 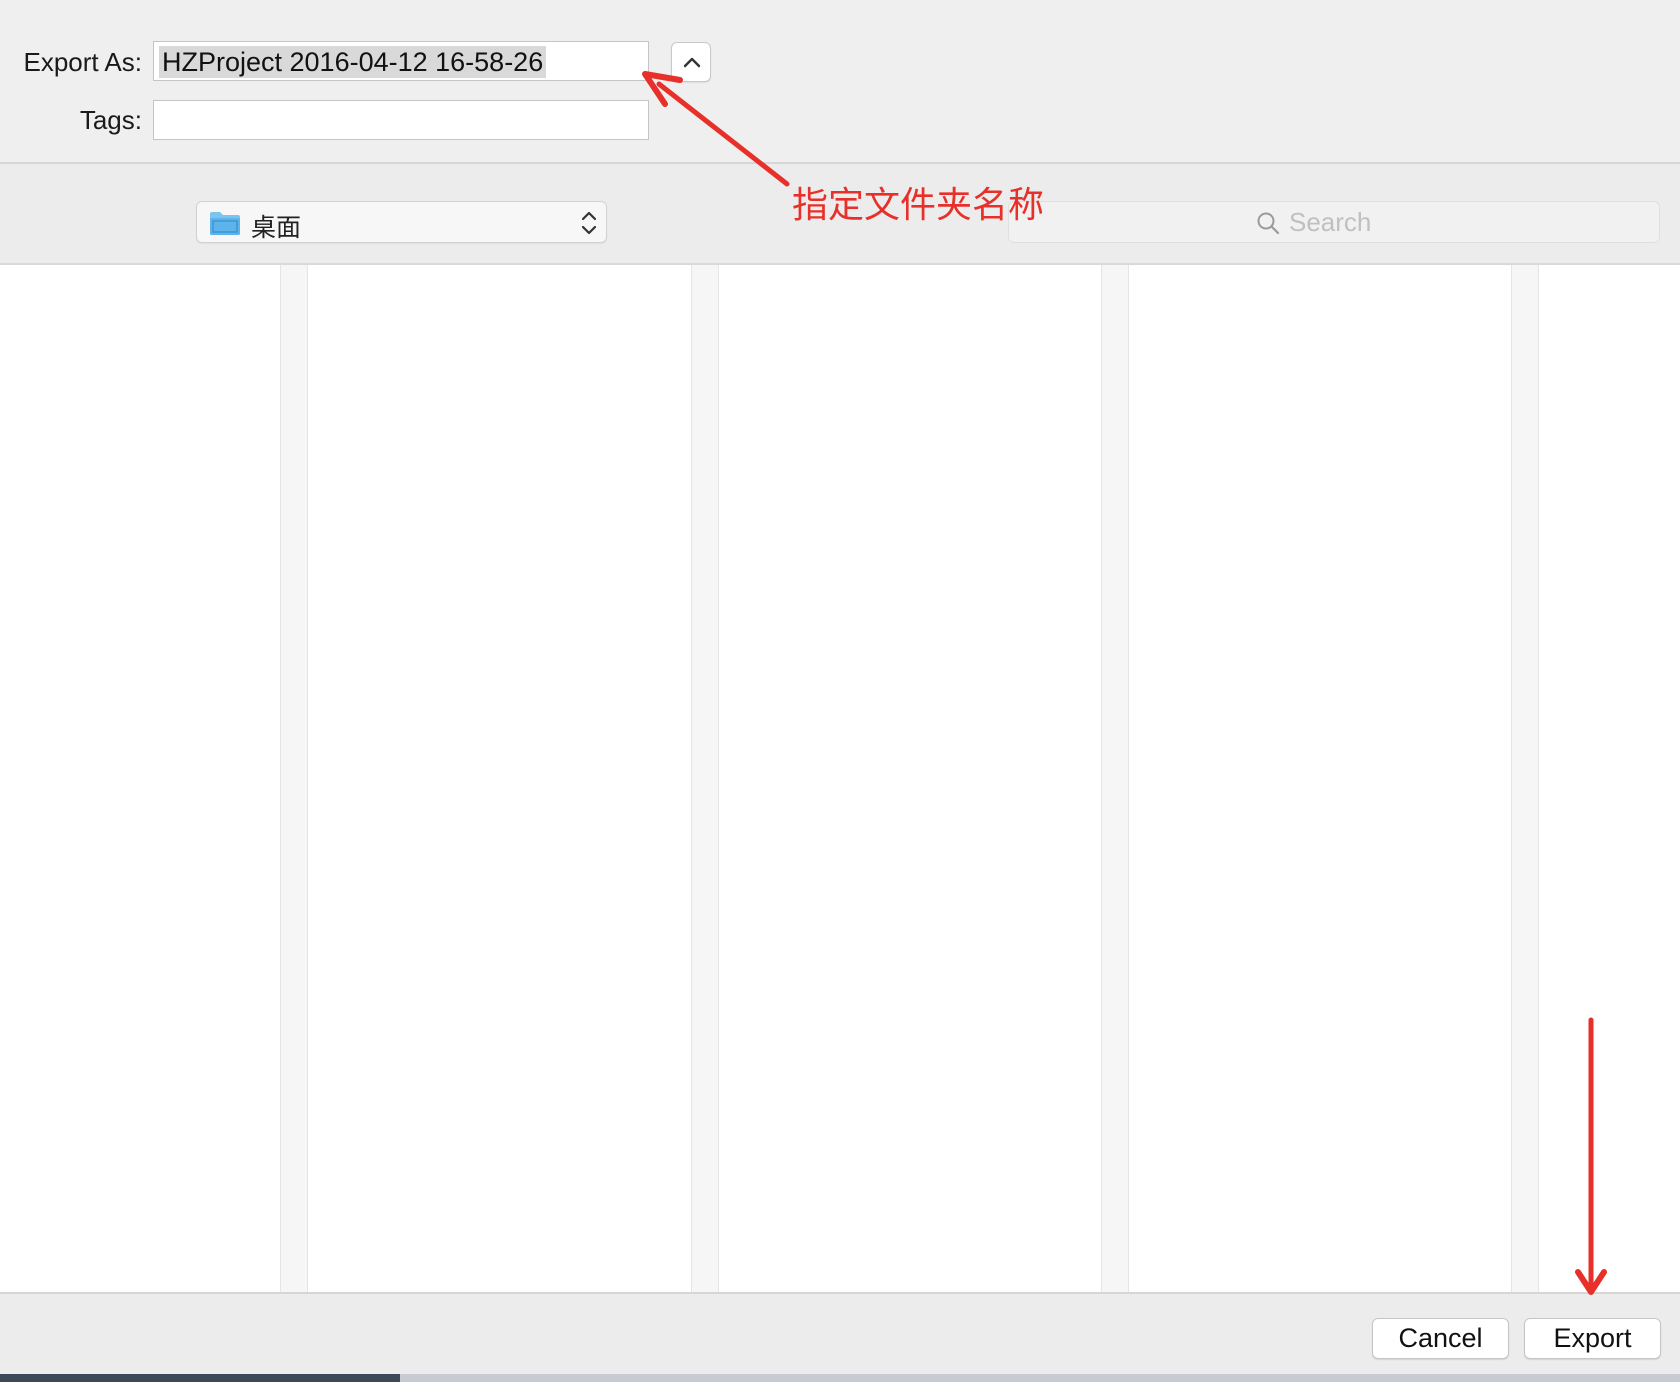 I want to click on export-as-field: HZProject 2016-04-12 16-58-26, so click(x=401, y=61).